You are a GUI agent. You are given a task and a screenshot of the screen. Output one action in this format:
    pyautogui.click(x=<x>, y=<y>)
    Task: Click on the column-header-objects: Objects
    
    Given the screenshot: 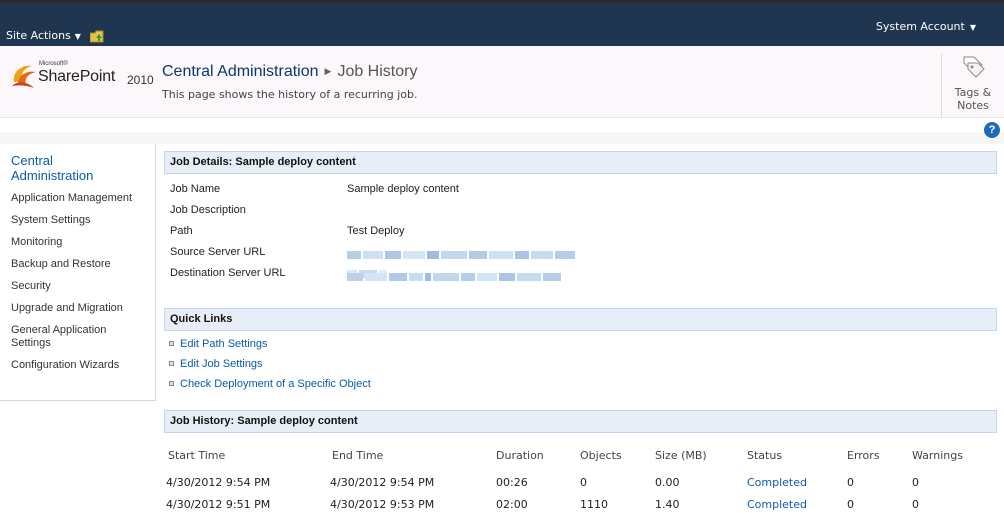 What is the action you would take?
    pyautogui.click(x=601, y=455)
    